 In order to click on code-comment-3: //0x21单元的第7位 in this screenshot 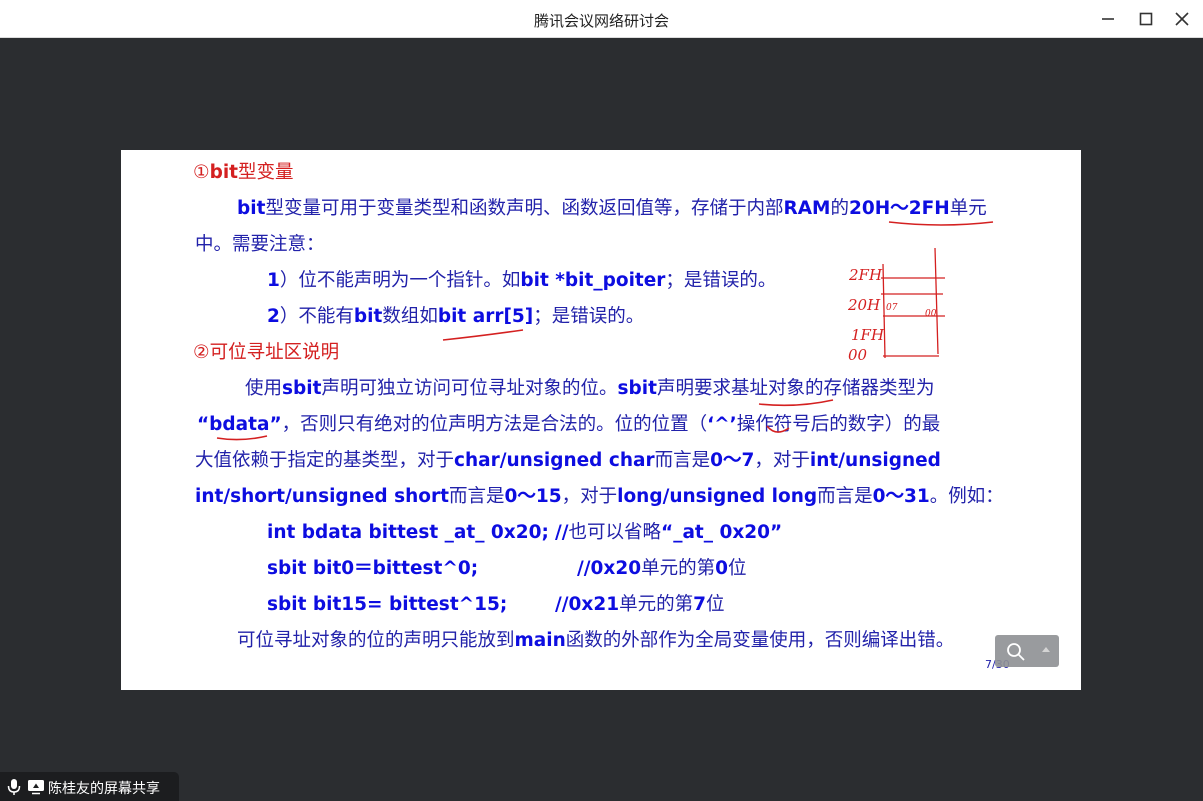, I will do `click(640, 604)`.